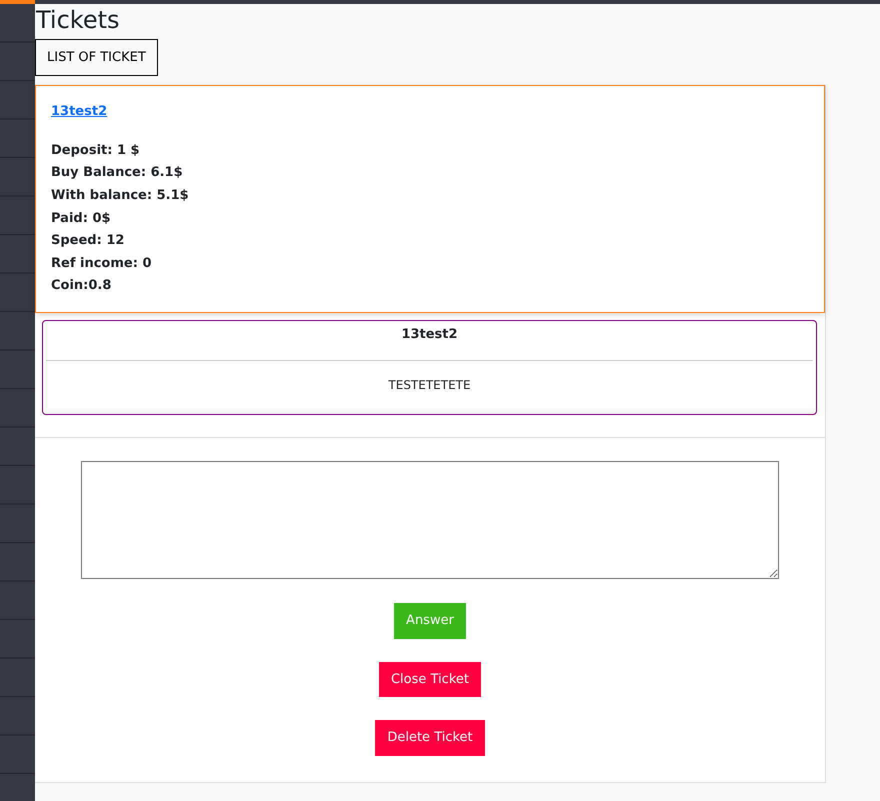  Describe the element at coordinates (430, 738) in the screenshot. I see `ticket-action-button: Delete Ticket` at that location.